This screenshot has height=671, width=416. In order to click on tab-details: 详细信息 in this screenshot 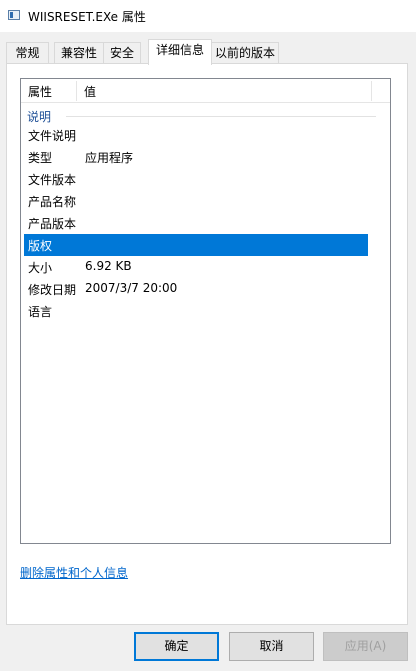, I will do `click(180, 52)`.